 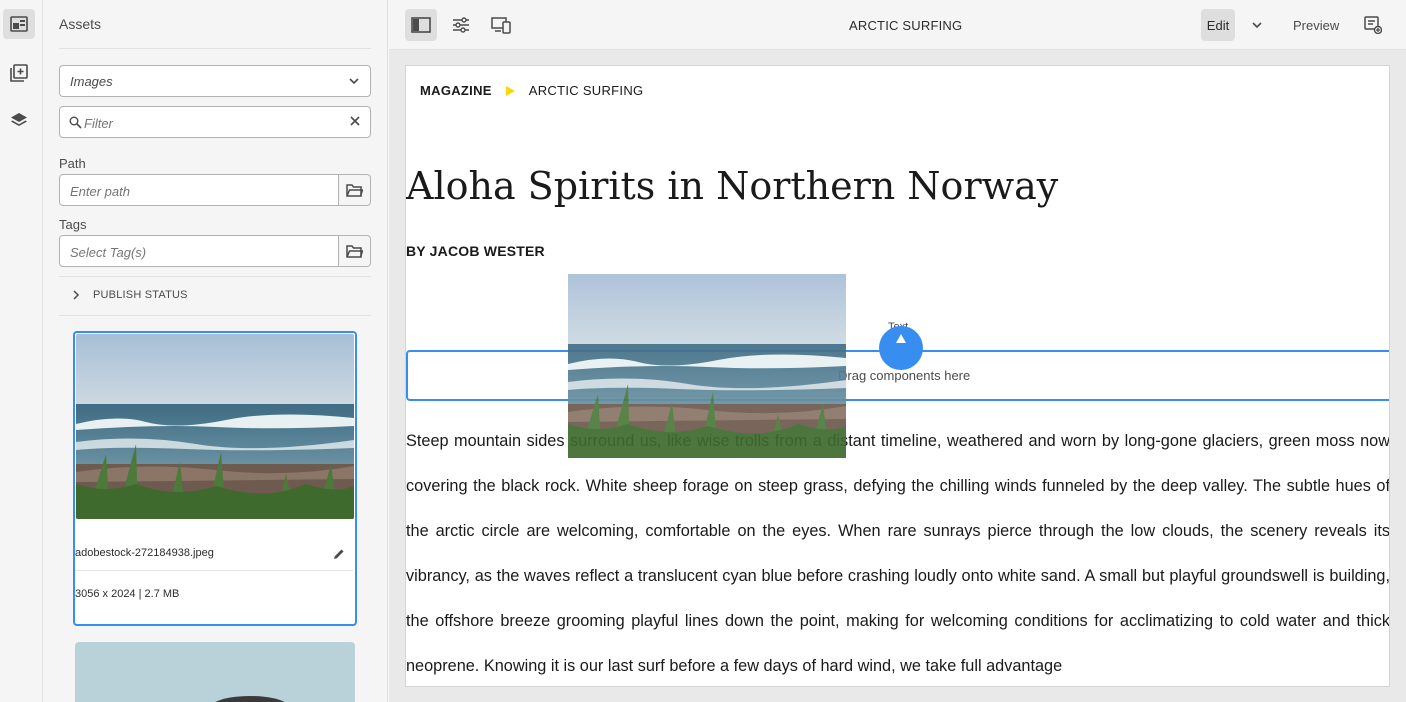 I want to click on path-field, so click(x=199, y=190).